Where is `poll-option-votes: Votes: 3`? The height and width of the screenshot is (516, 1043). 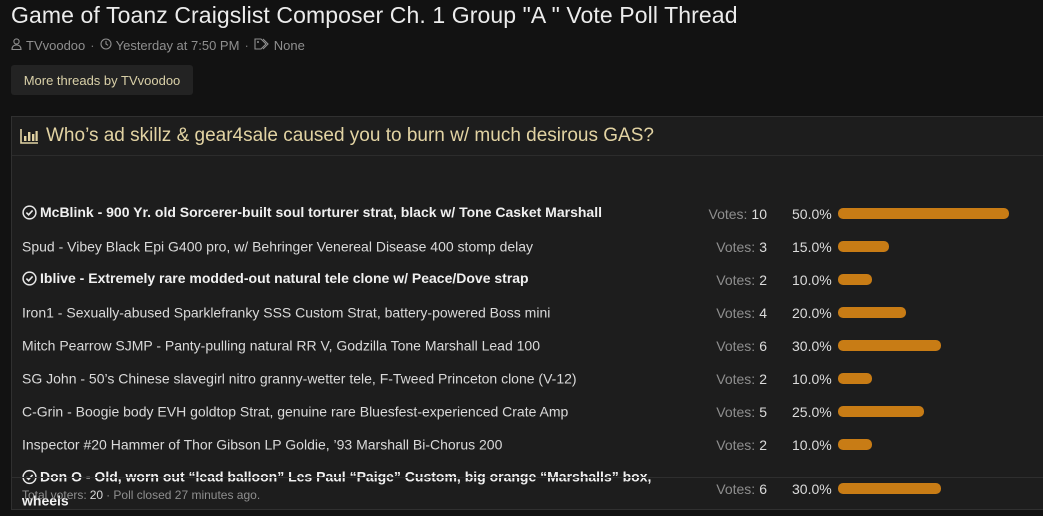
poll-option-votes: Votes: 3 is located at coordinates (741, 247).